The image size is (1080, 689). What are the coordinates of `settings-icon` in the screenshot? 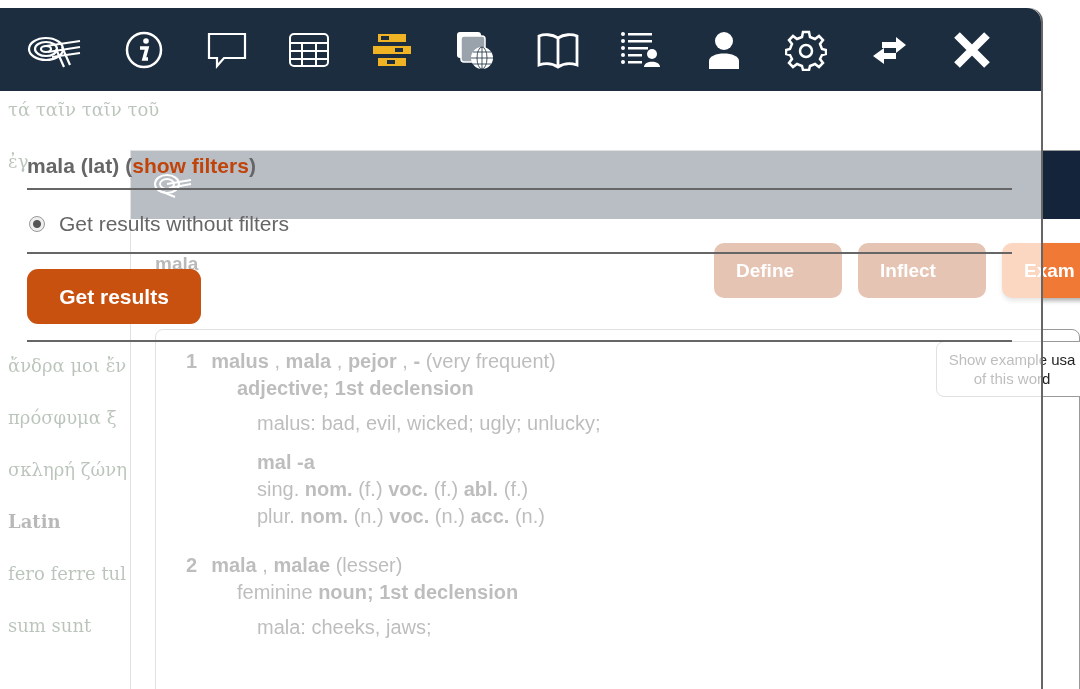 It's located at (806, 49).